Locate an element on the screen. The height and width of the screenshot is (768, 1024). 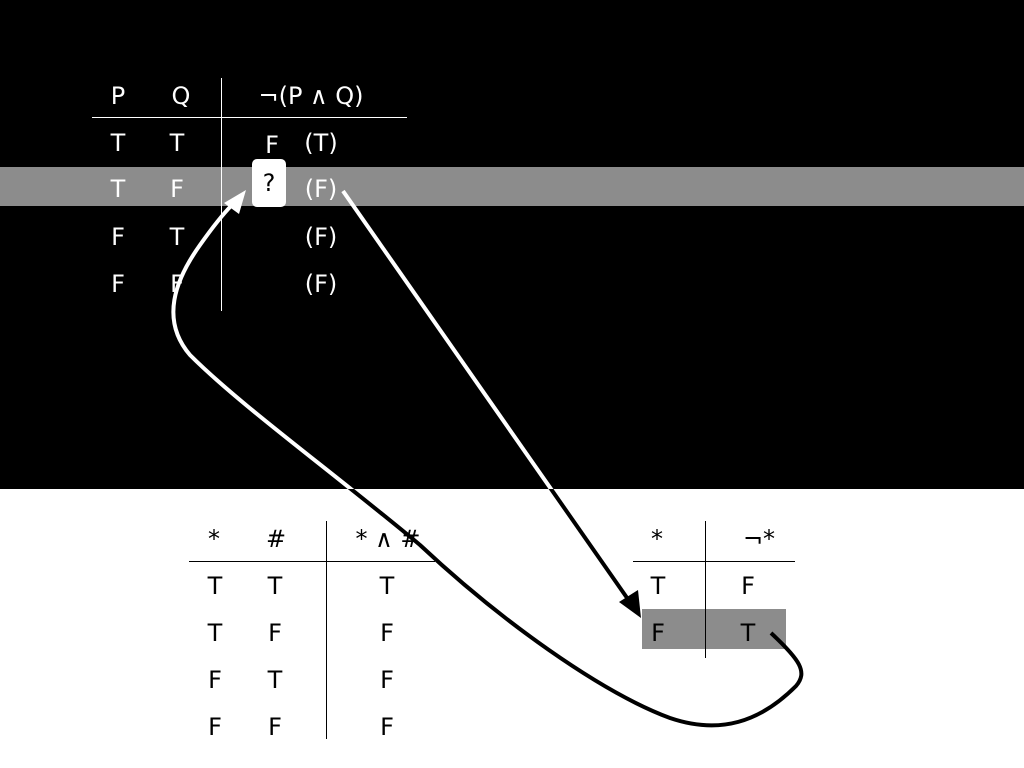
top-header-rule is located at coordinates (249, 117).